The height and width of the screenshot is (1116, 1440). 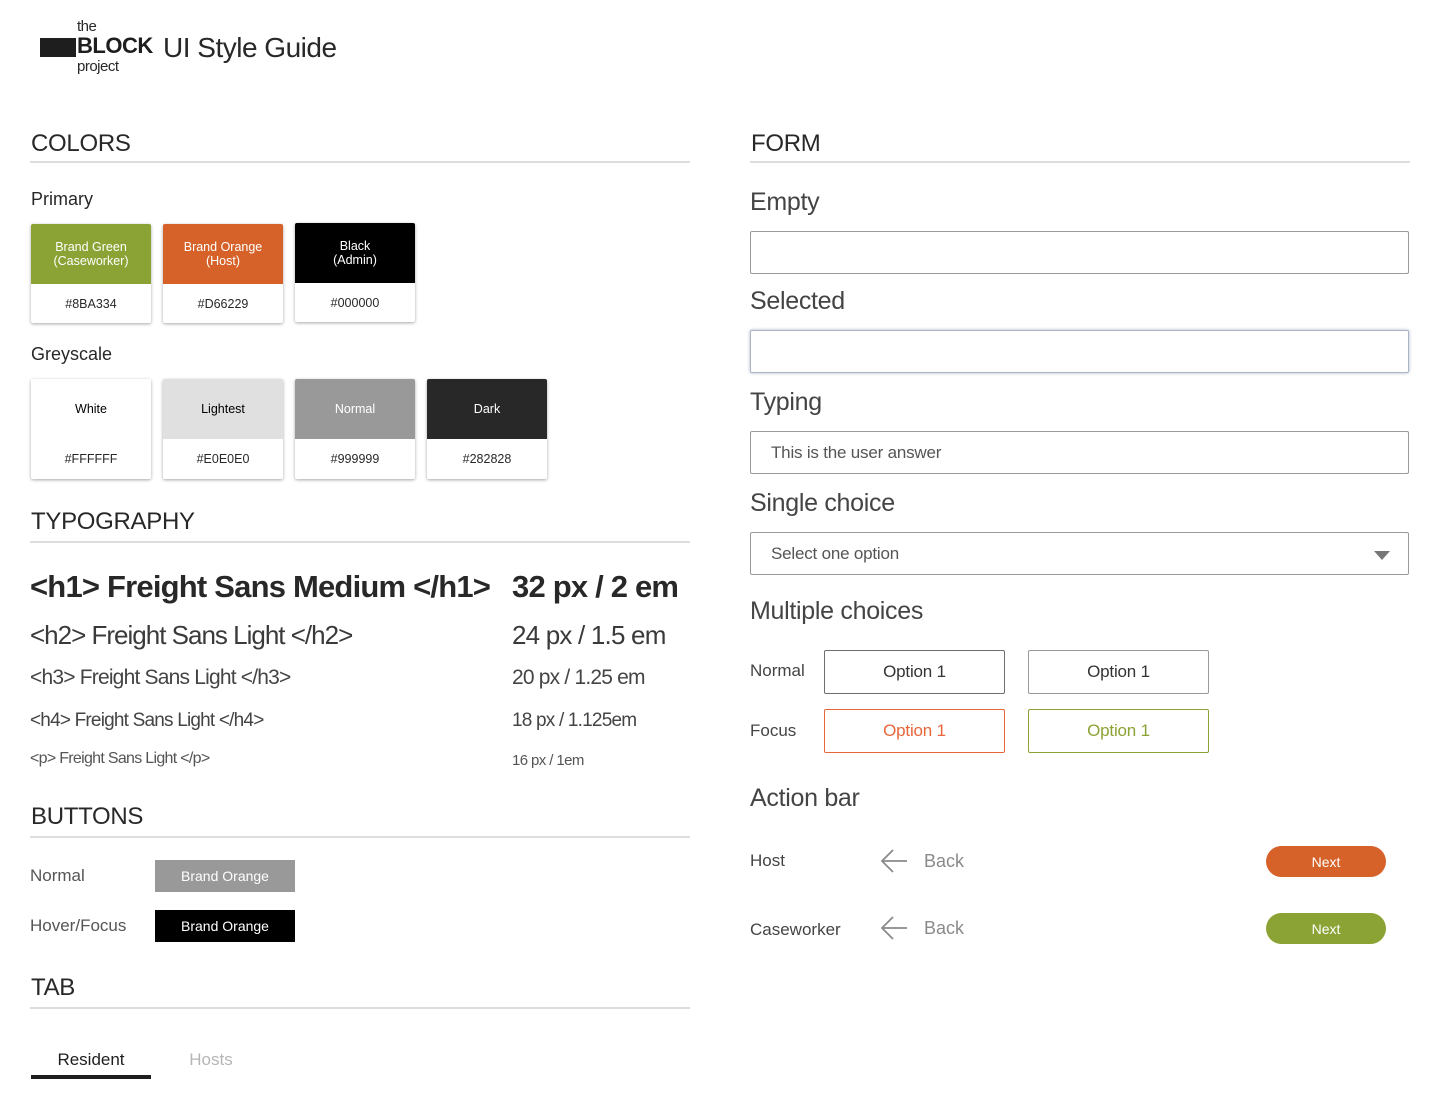 I want to click on color-swatch: Black (Admin), so click(x=355, y=253).